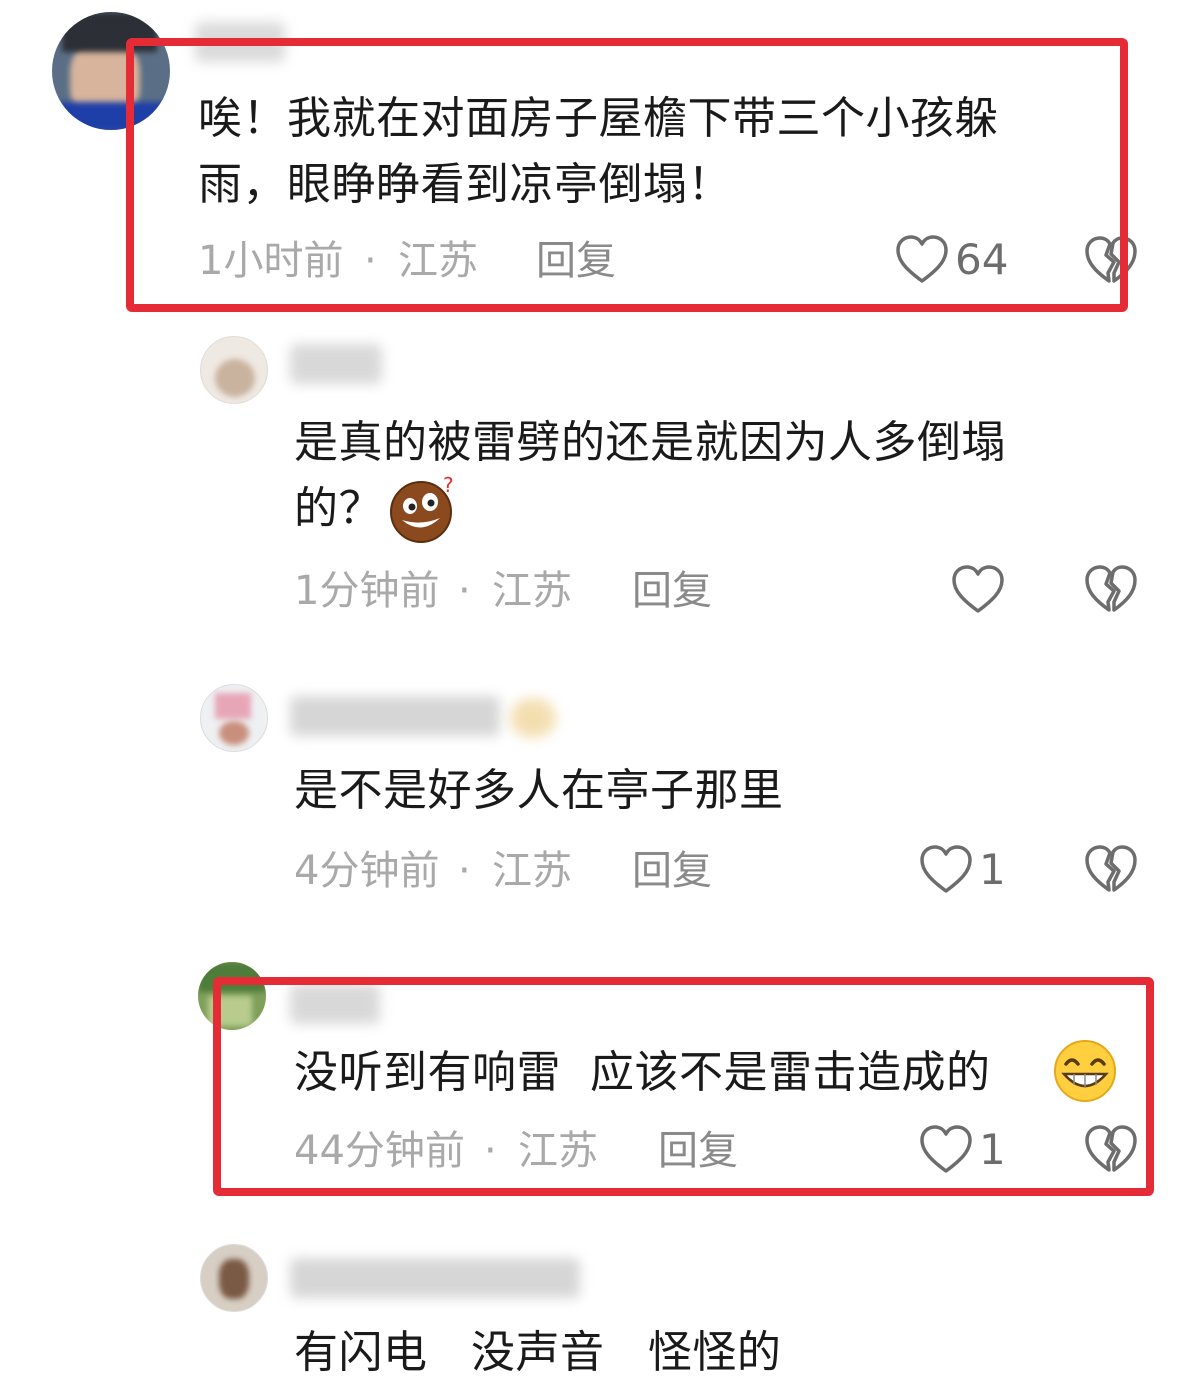  I want to click on like-count: 1, so click(992, 869).